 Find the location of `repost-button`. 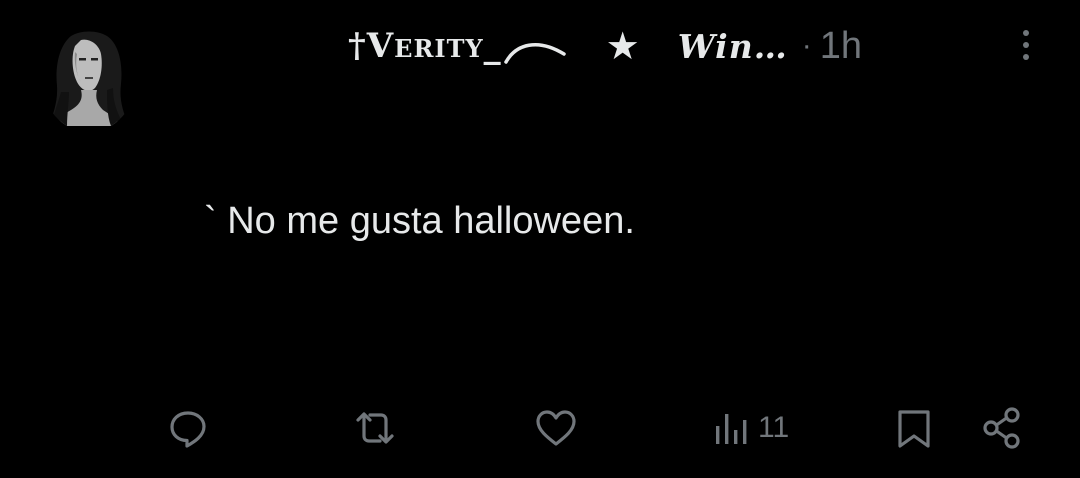

repost-button is located at coordinates (375, 428).